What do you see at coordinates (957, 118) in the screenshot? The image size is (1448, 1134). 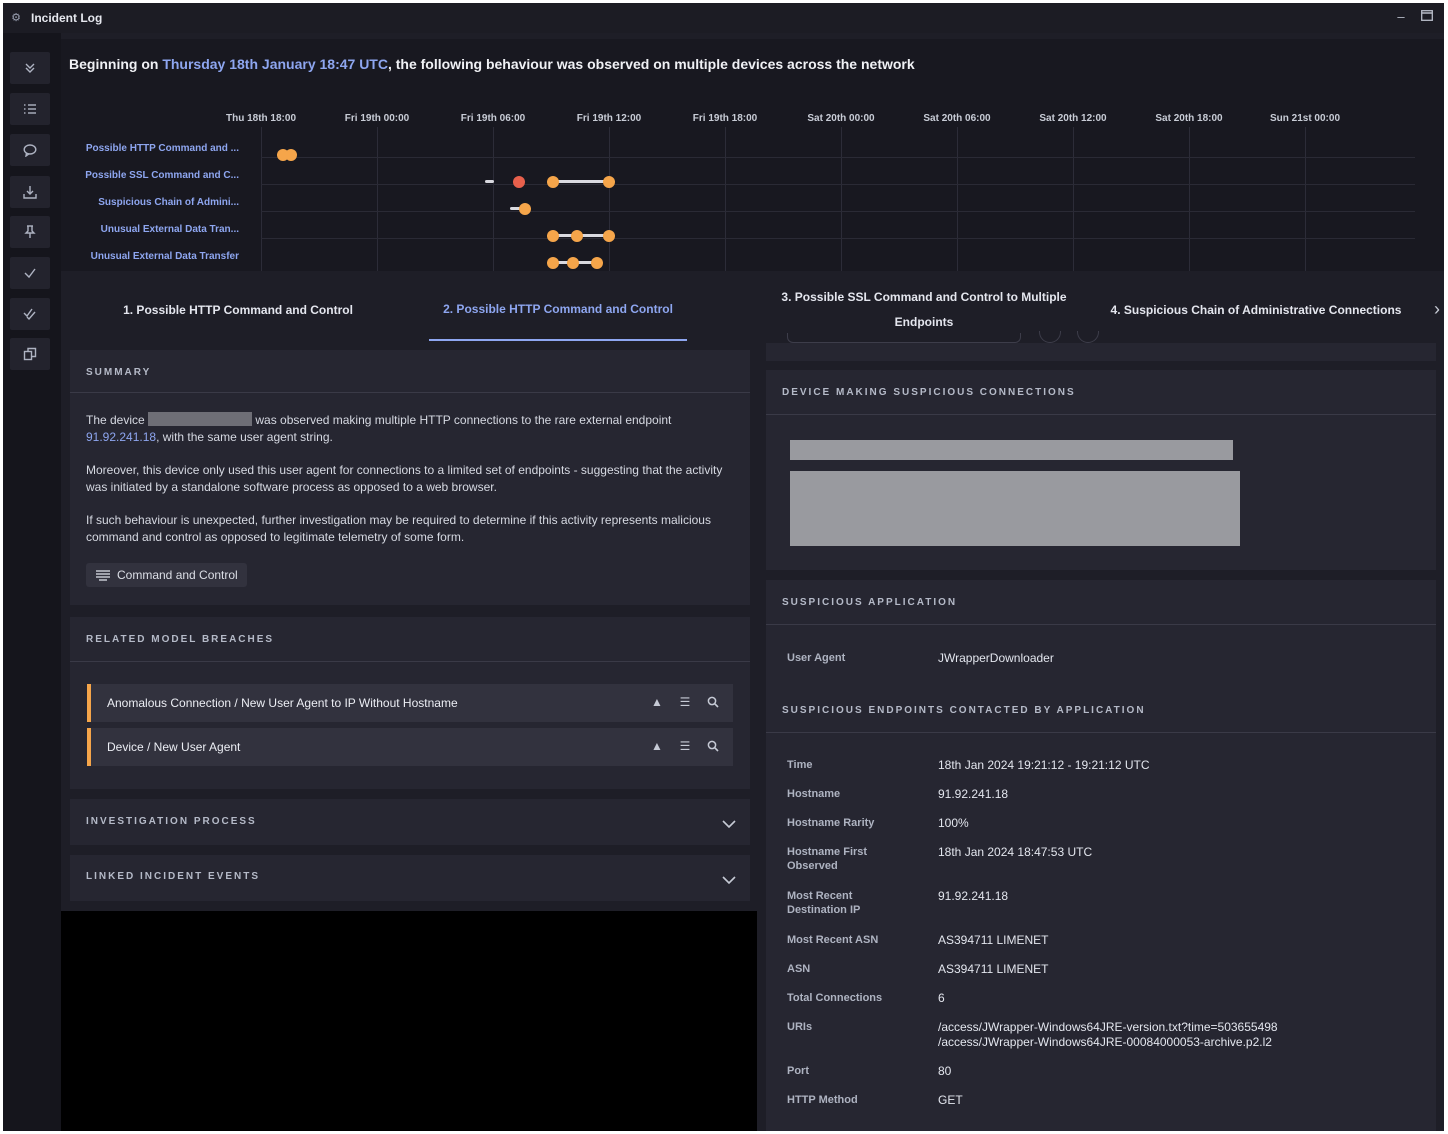 I see `timeline-tick: Sat 20th 06:00` at bounding box center [957, 118].